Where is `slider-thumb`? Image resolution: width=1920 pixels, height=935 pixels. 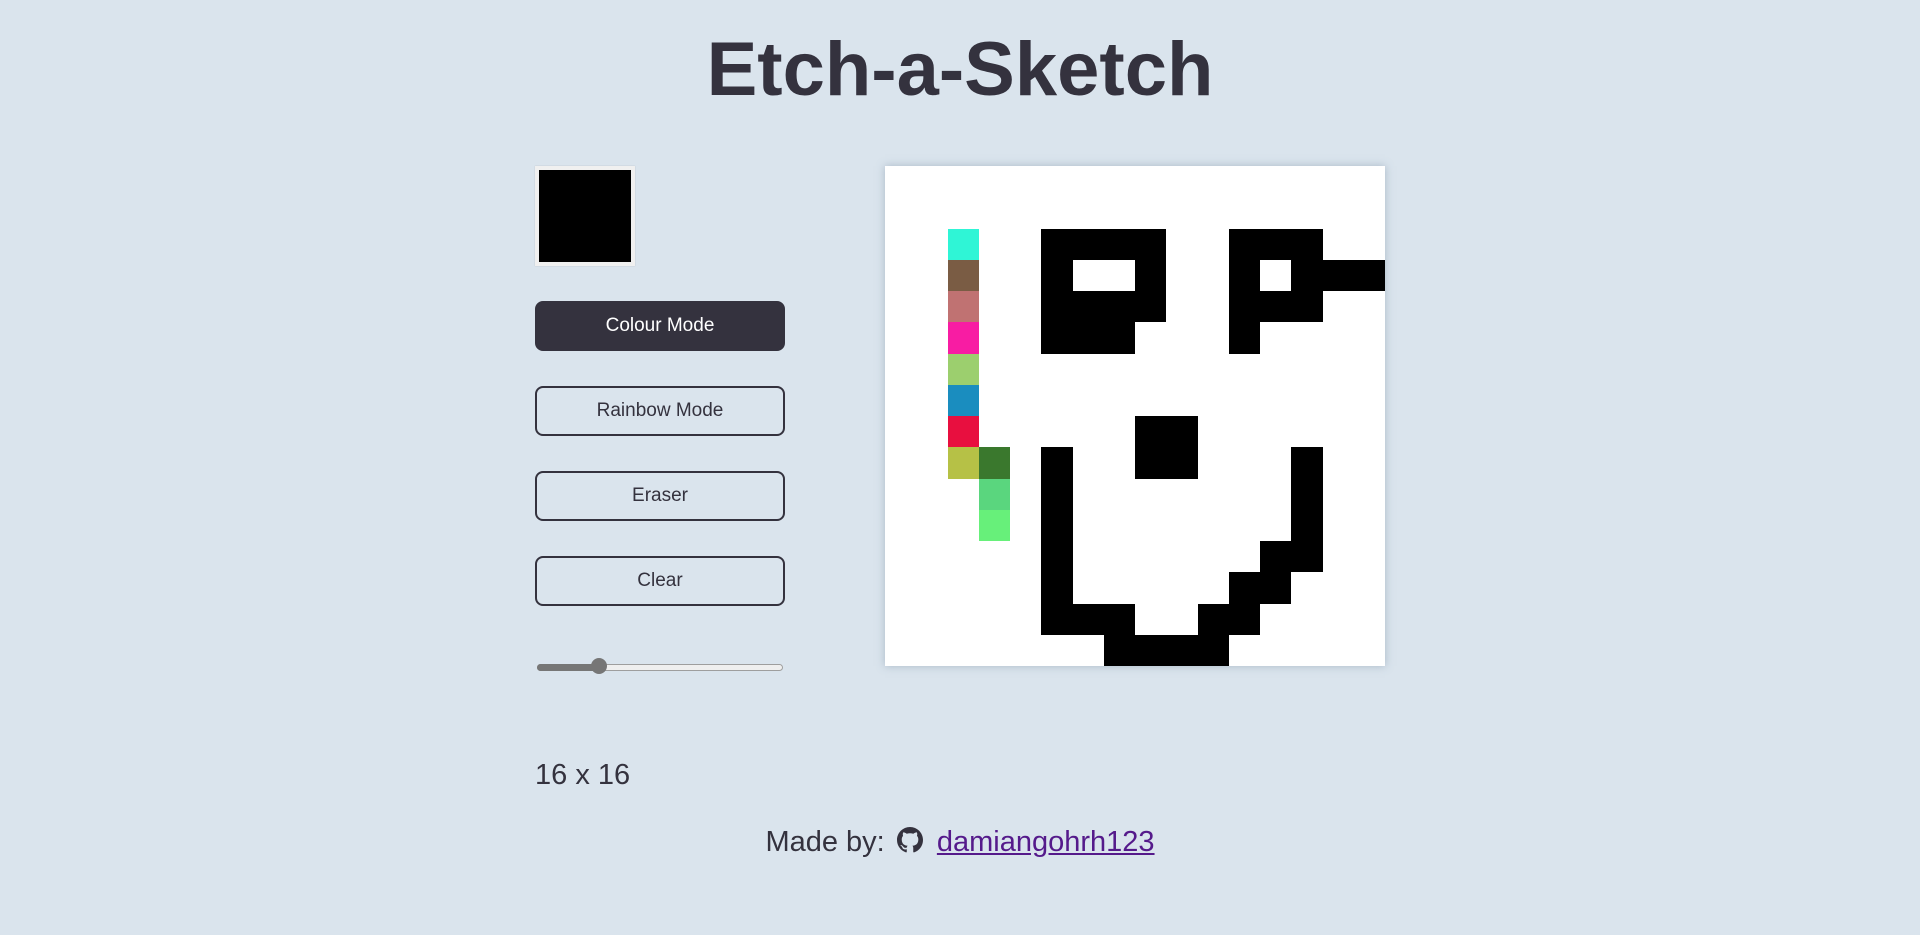
slider-thumb is located at coordinates (599, 666).